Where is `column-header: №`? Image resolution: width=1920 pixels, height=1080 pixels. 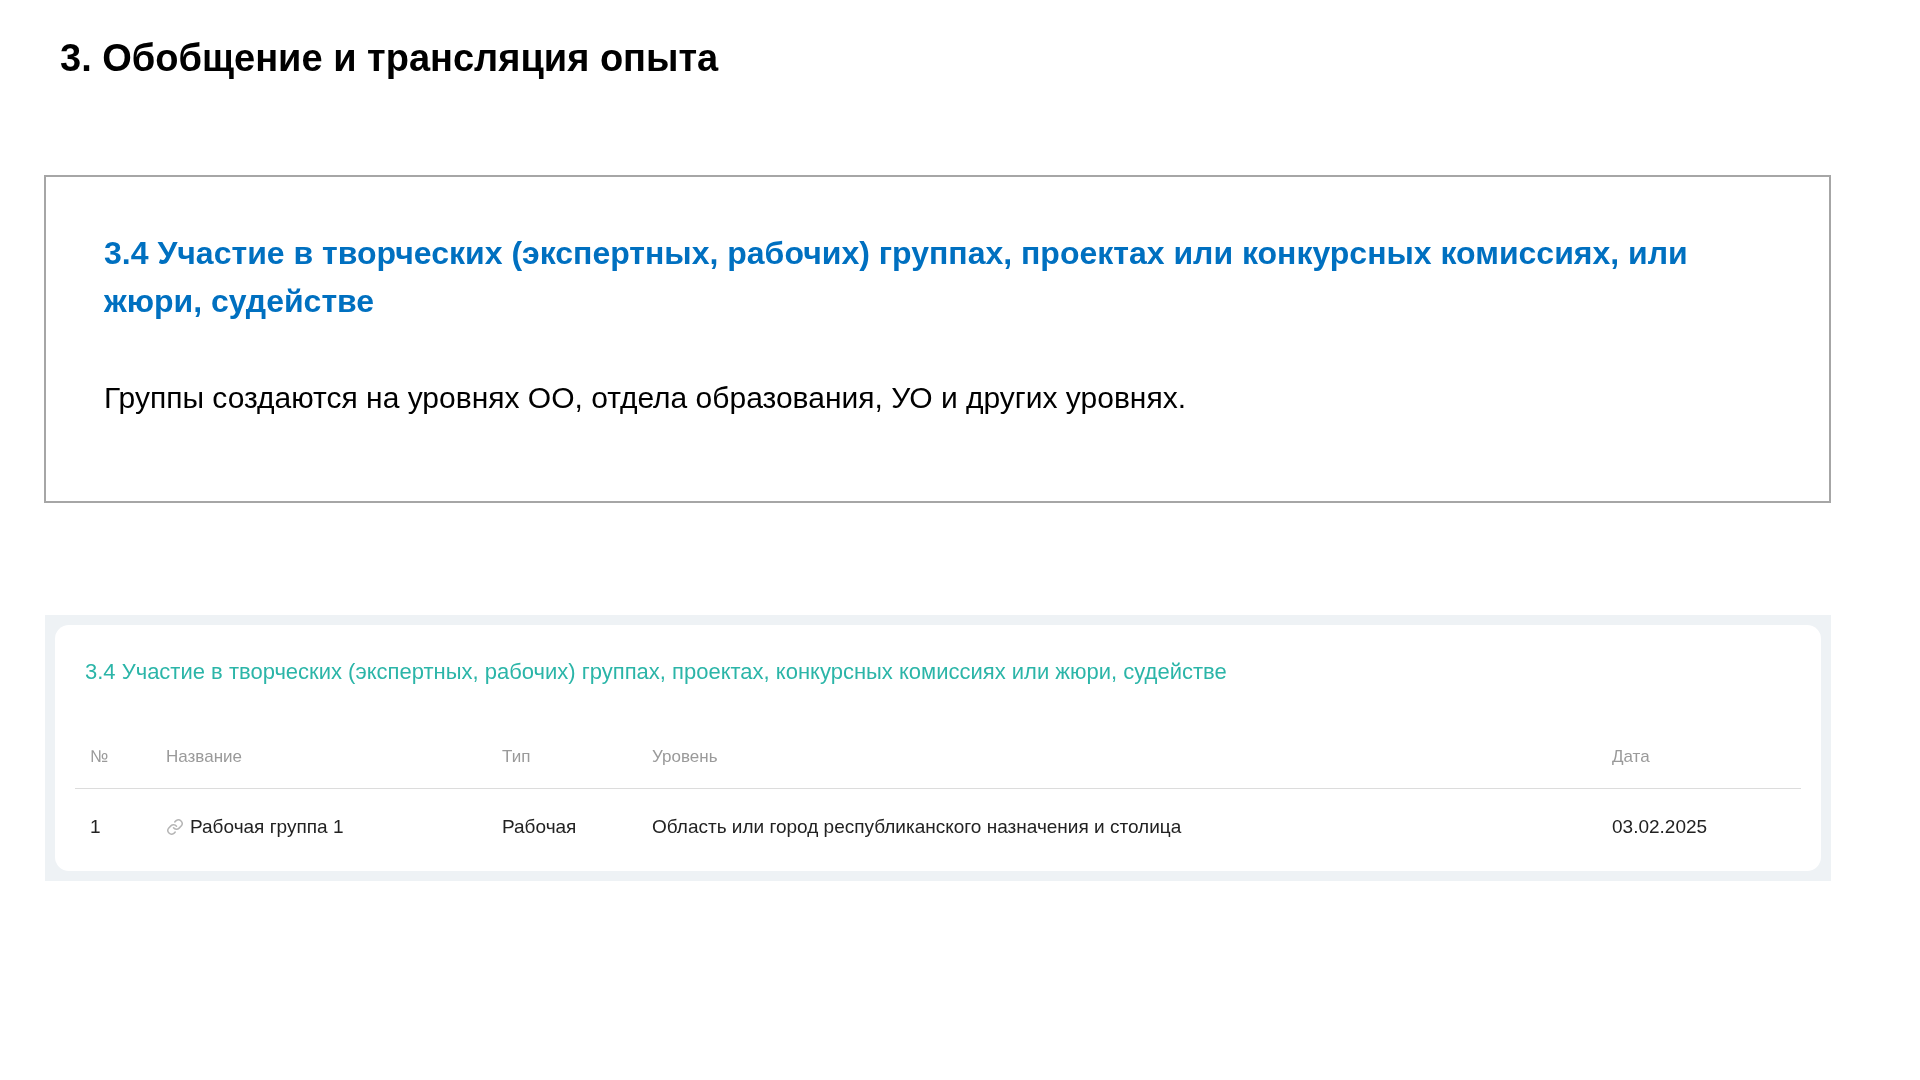
column-header: № is located at coordinates (99, 757).